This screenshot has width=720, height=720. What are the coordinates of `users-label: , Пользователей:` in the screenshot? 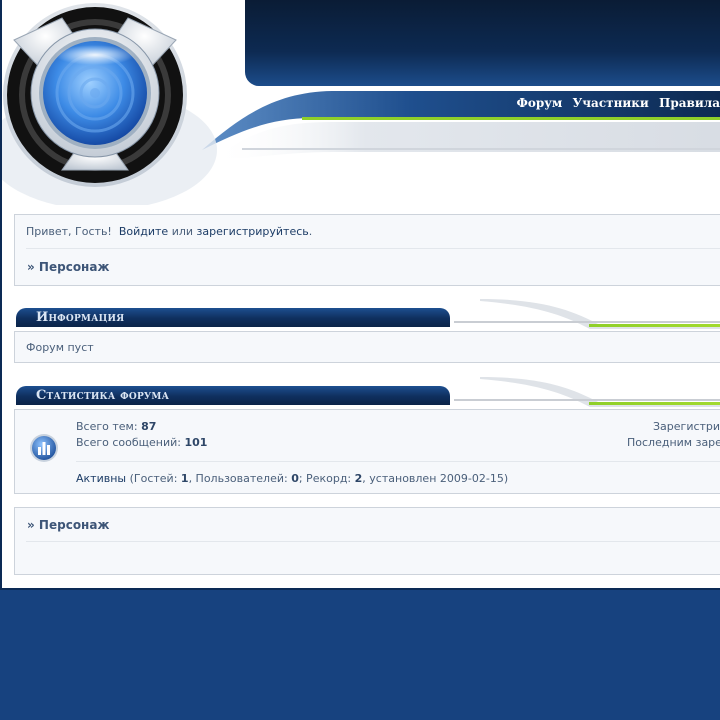 It's located at (238, 478).